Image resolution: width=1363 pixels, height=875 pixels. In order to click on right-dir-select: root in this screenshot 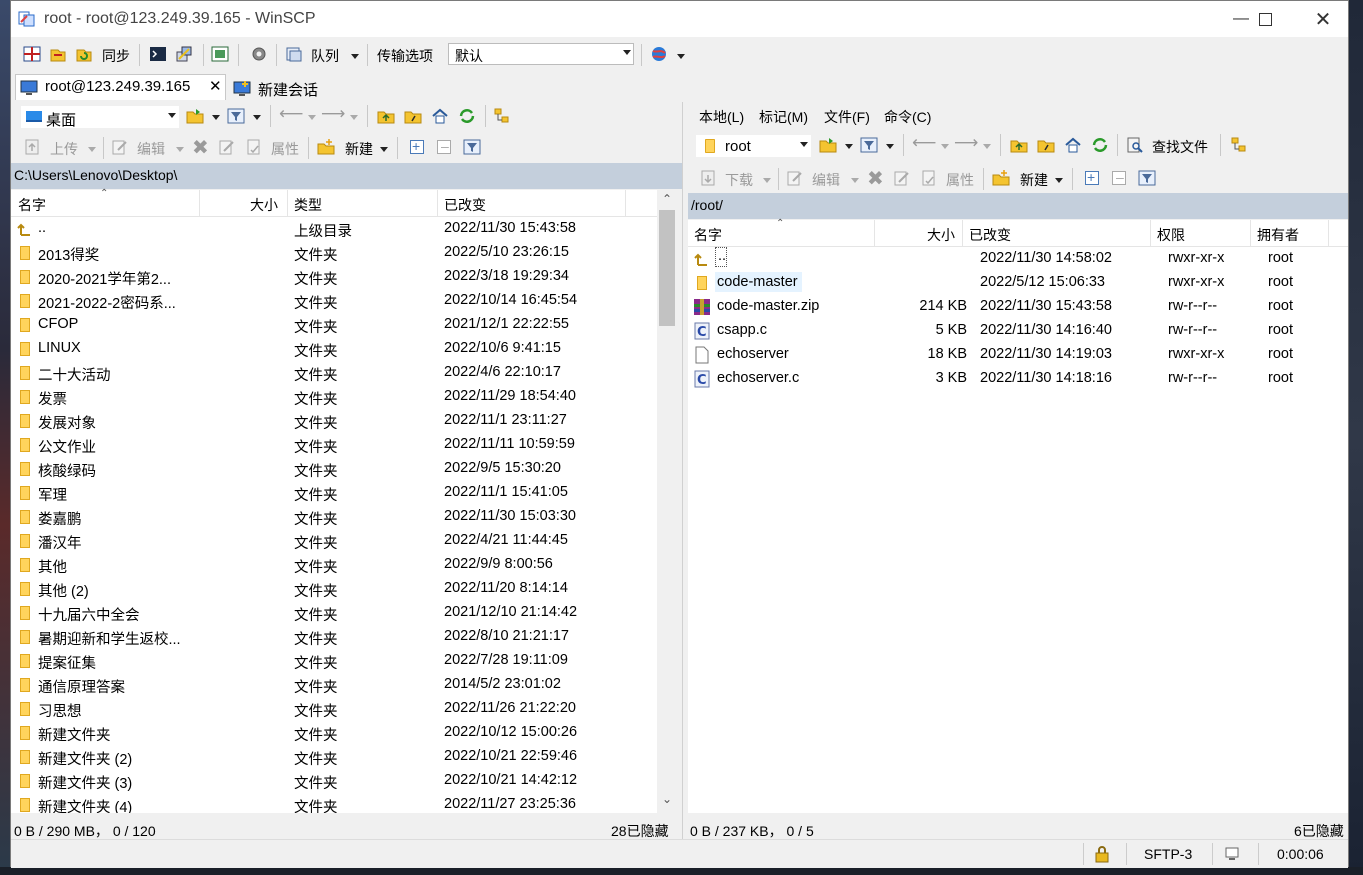, I will do `click(753, 146)`.